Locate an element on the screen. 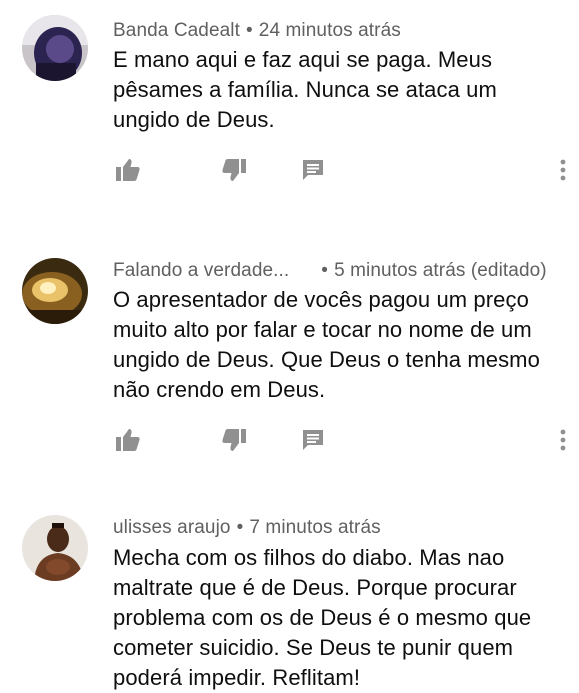 The width and height of the screenshot is (579, 693). avatar-warm-light-icon is located at coordinates (55, 291).